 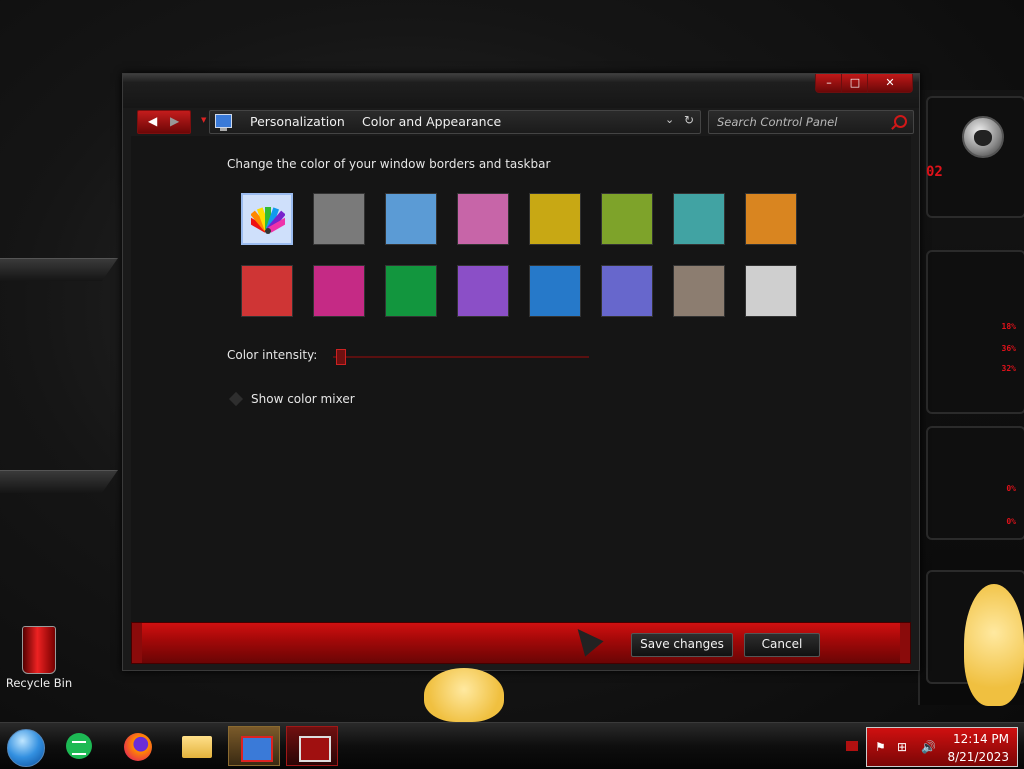 I want to click on clock-time: 12:14 PM, so click(x=981, y=739).